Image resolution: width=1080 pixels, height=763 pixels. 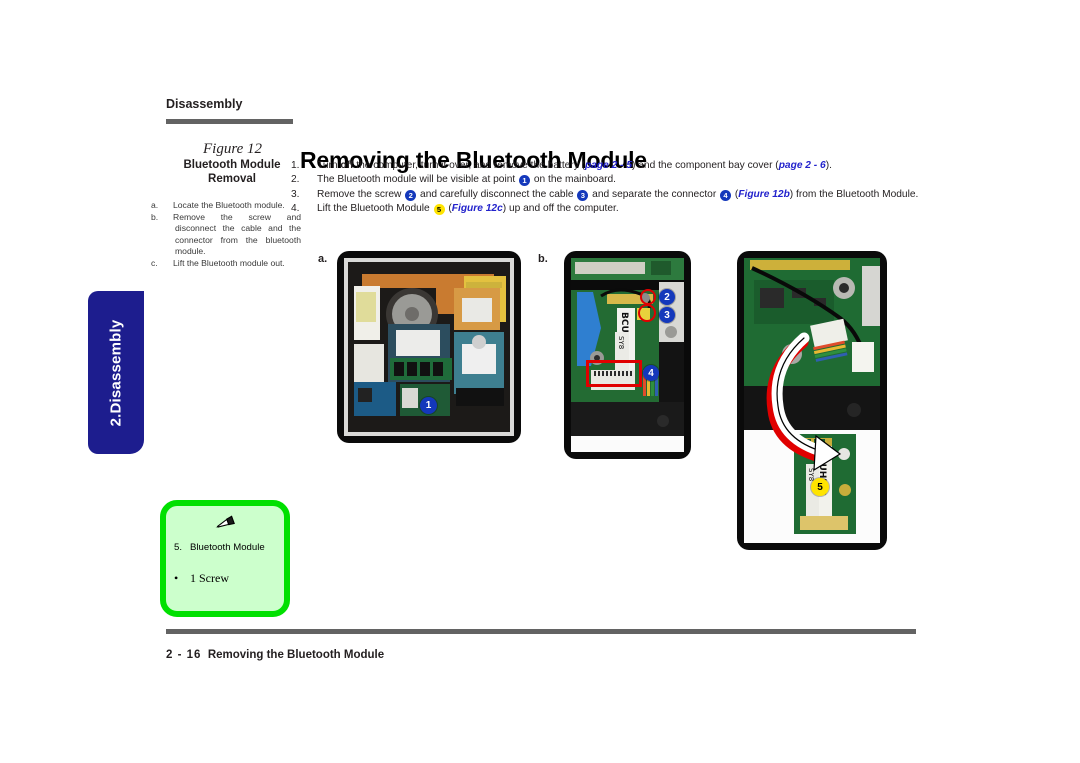 I want to click on step-number: 4., so click(x=295, y=209).